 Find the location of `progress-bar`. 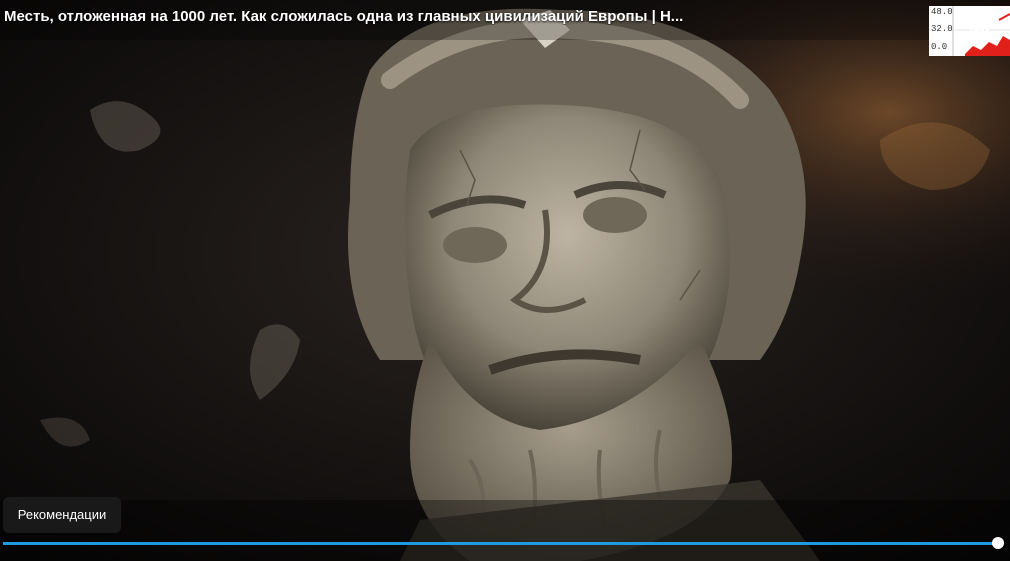

progress-bar is located at coordinates (503, 543).